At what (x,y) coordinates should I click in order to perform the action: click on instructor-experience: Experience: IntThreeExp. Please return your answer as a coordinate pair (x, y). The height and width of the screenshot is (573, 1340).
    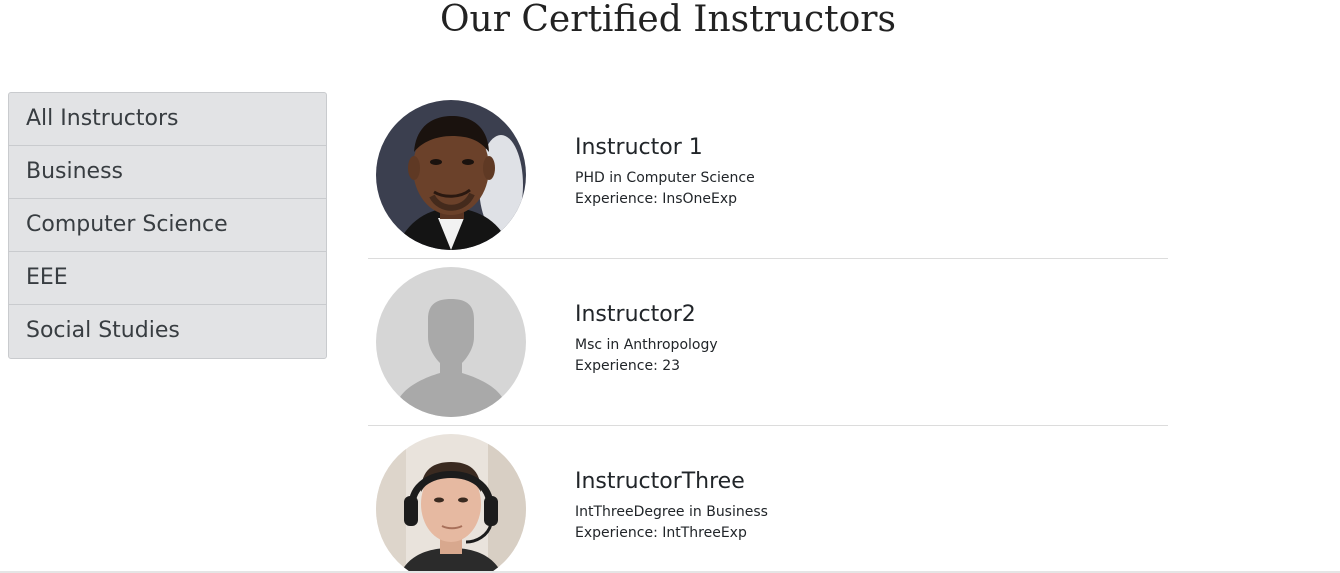
    Looking at the image, I should click on (661, 533).